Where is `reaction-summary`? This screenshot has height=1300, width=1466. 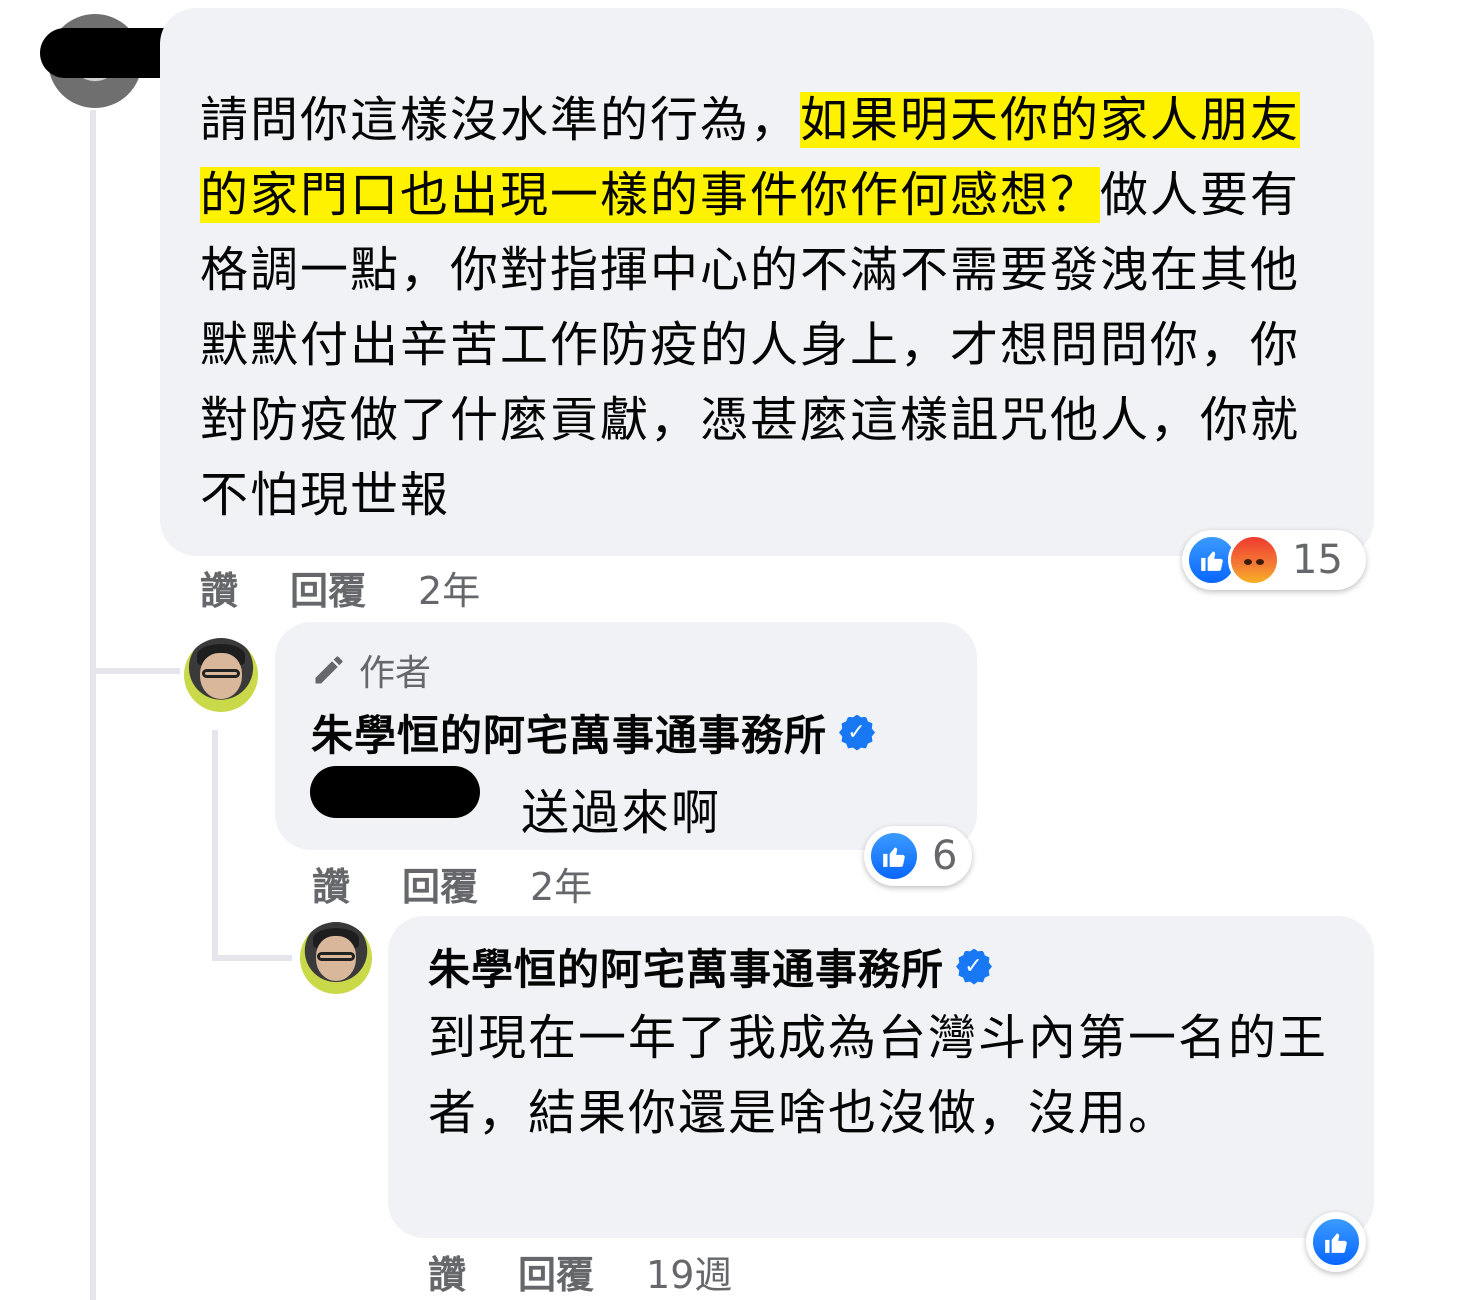
reaction-summary is located at coordinates (1336, 1242).